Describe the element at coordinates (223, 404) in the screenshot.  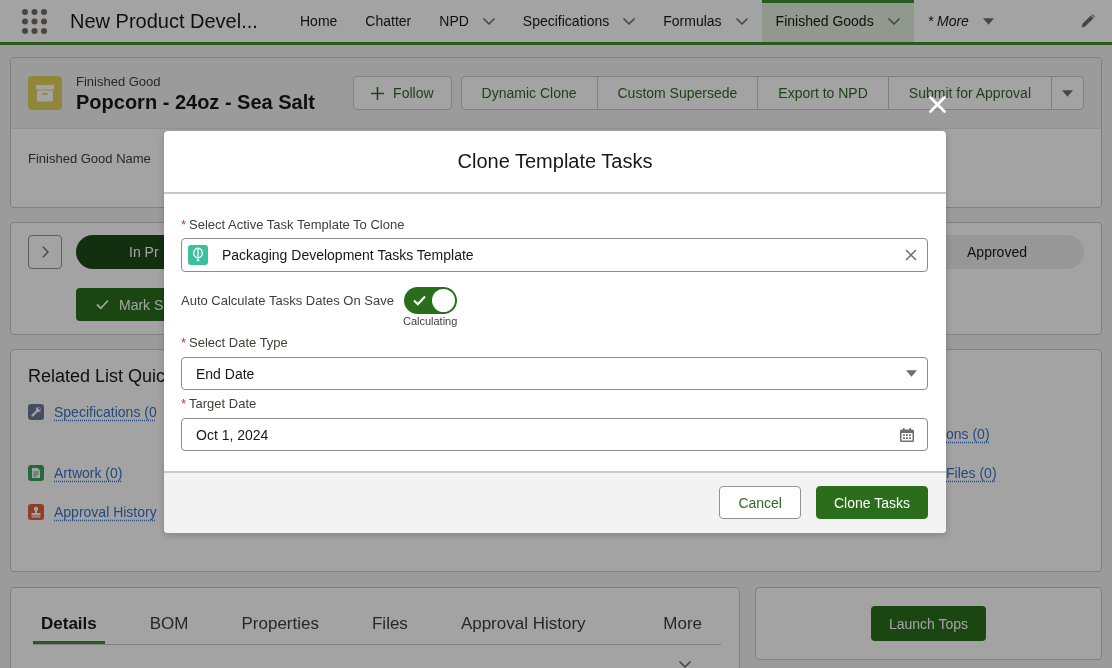
I see `field-label: Target Date` at that location.